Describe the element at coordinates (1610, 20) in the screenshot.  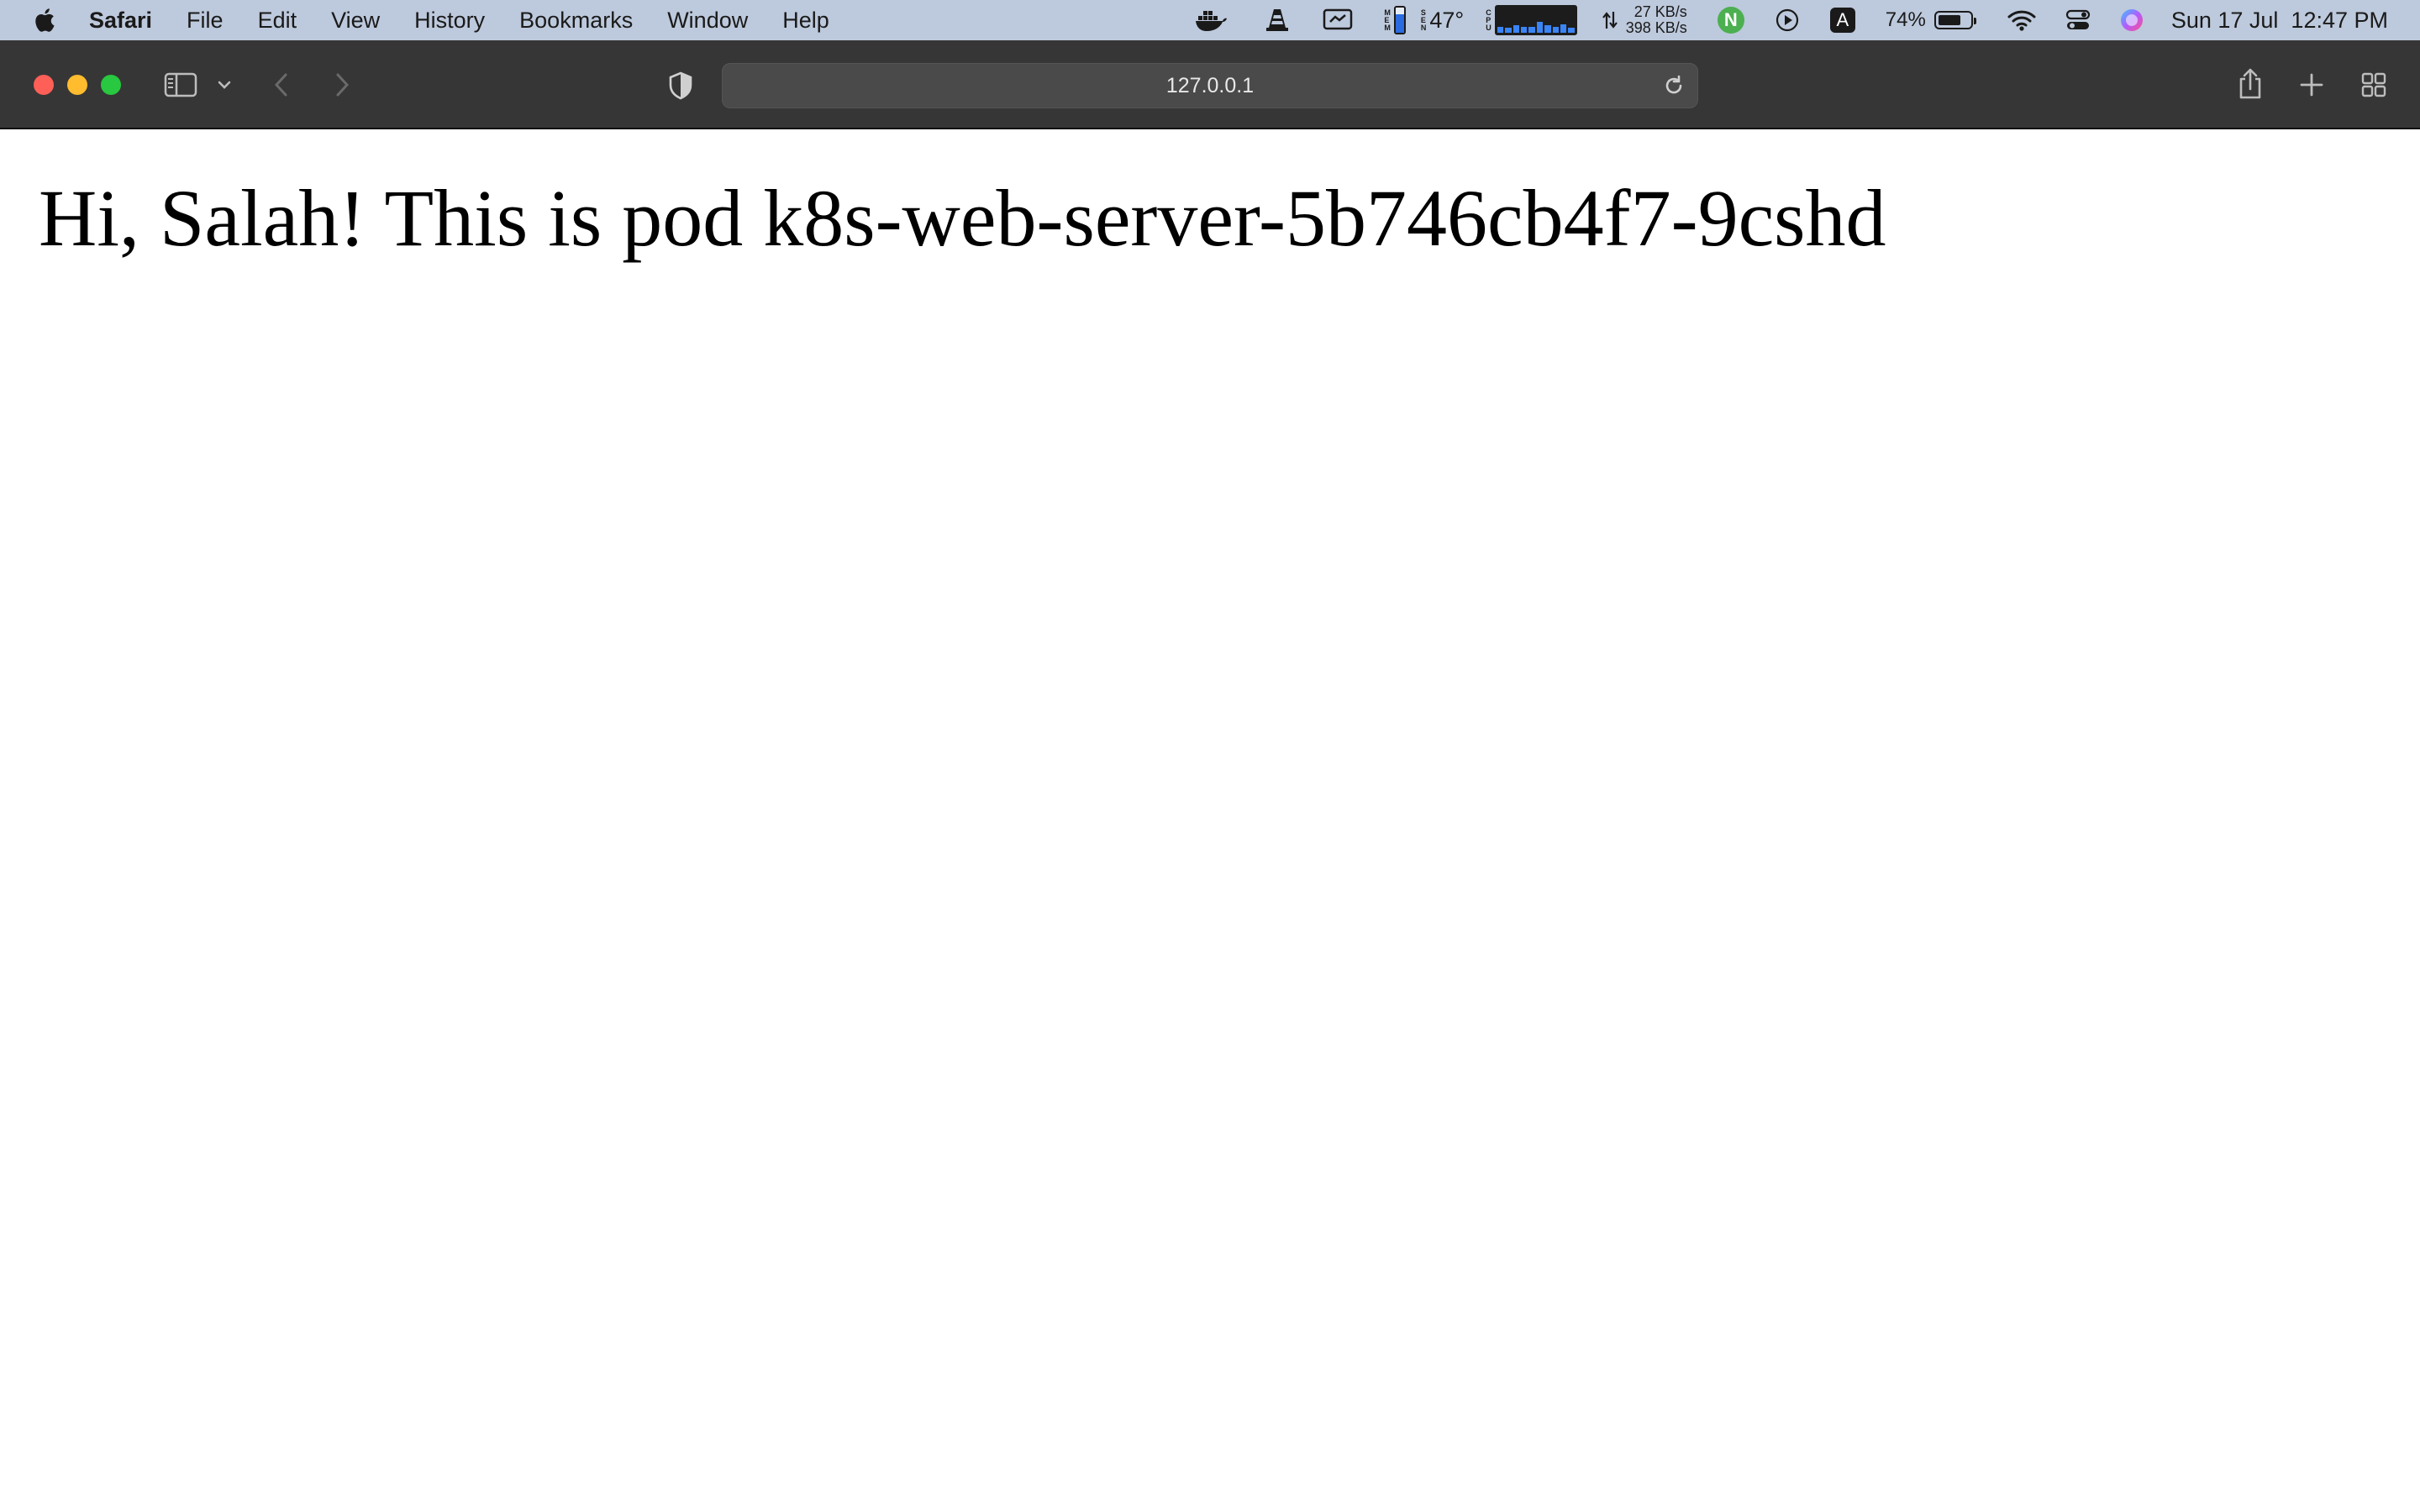
I see `network-arrows-icon` at that location.